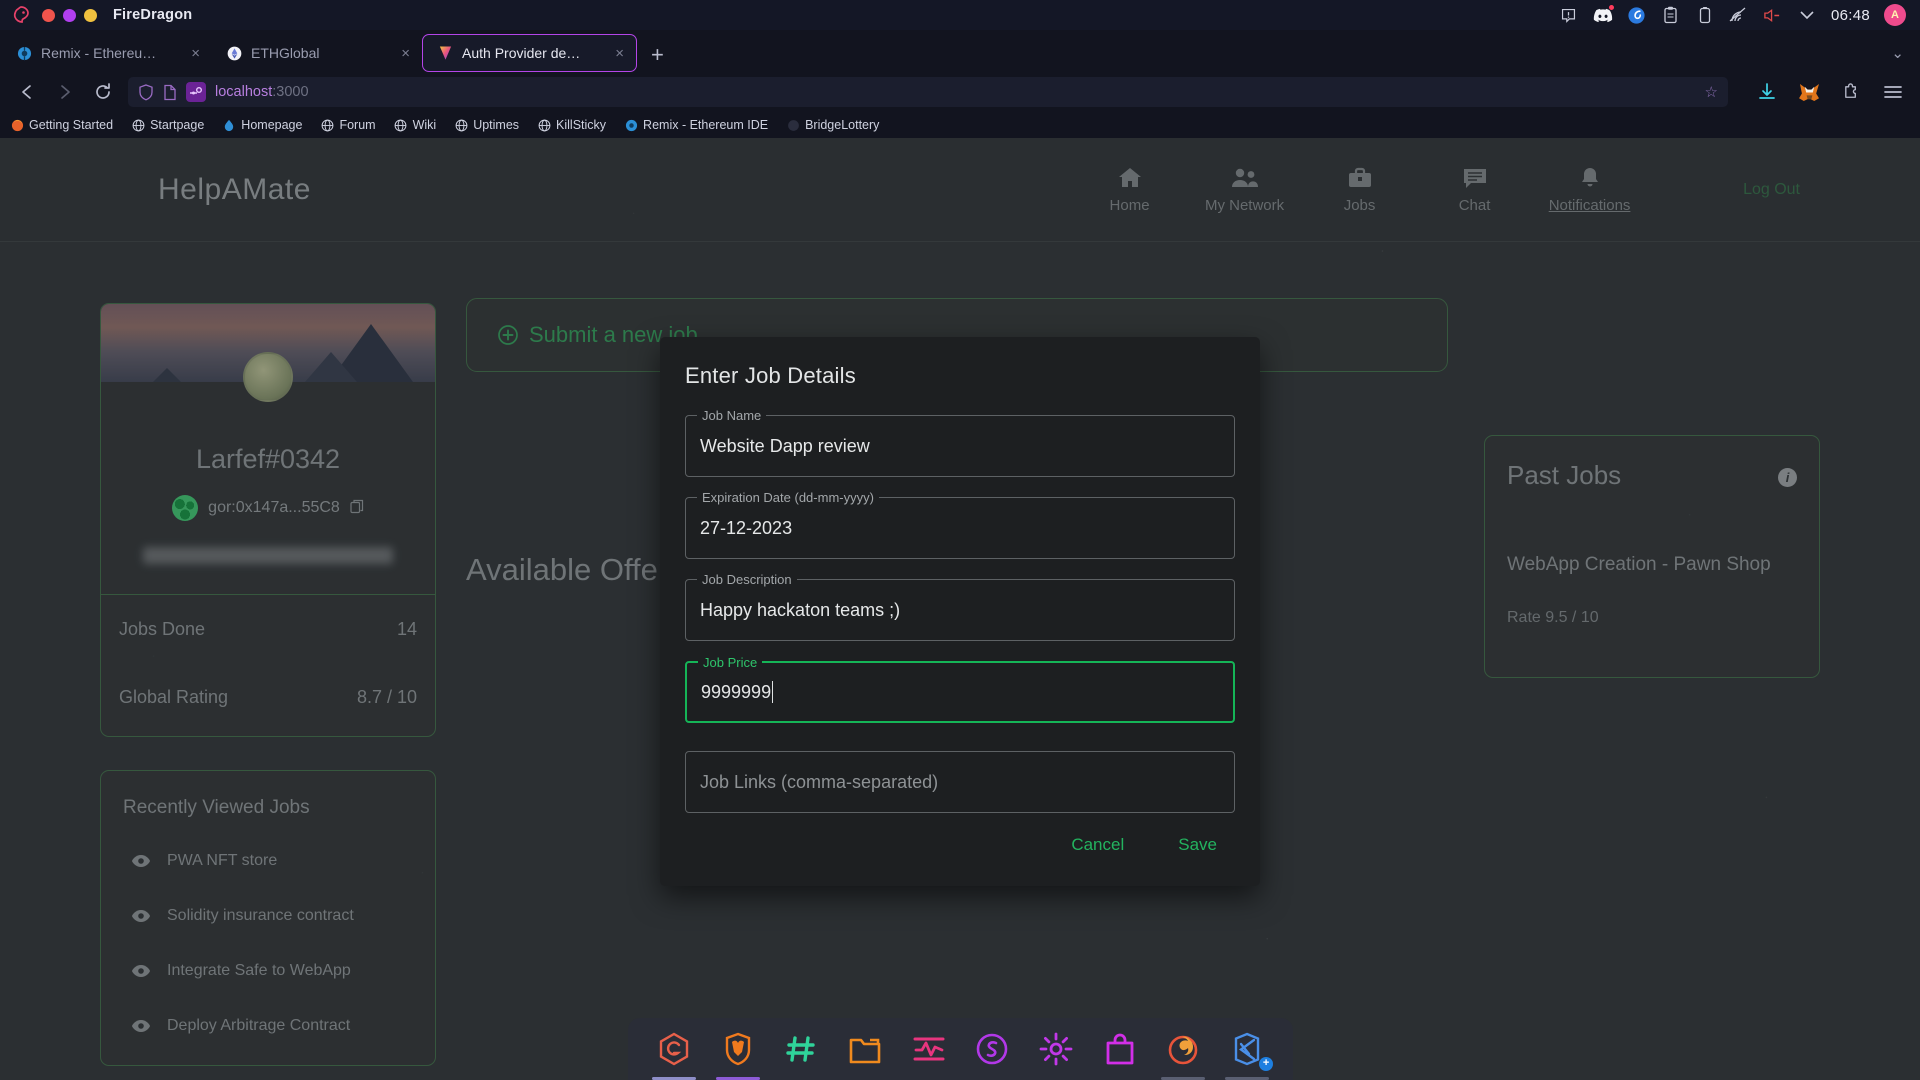 The height and width of the screenshot is (1080, 1920). Describe the element at coordinates (1097, 845) in the screenshot. I see `cancel-button: Cancel` at that location.